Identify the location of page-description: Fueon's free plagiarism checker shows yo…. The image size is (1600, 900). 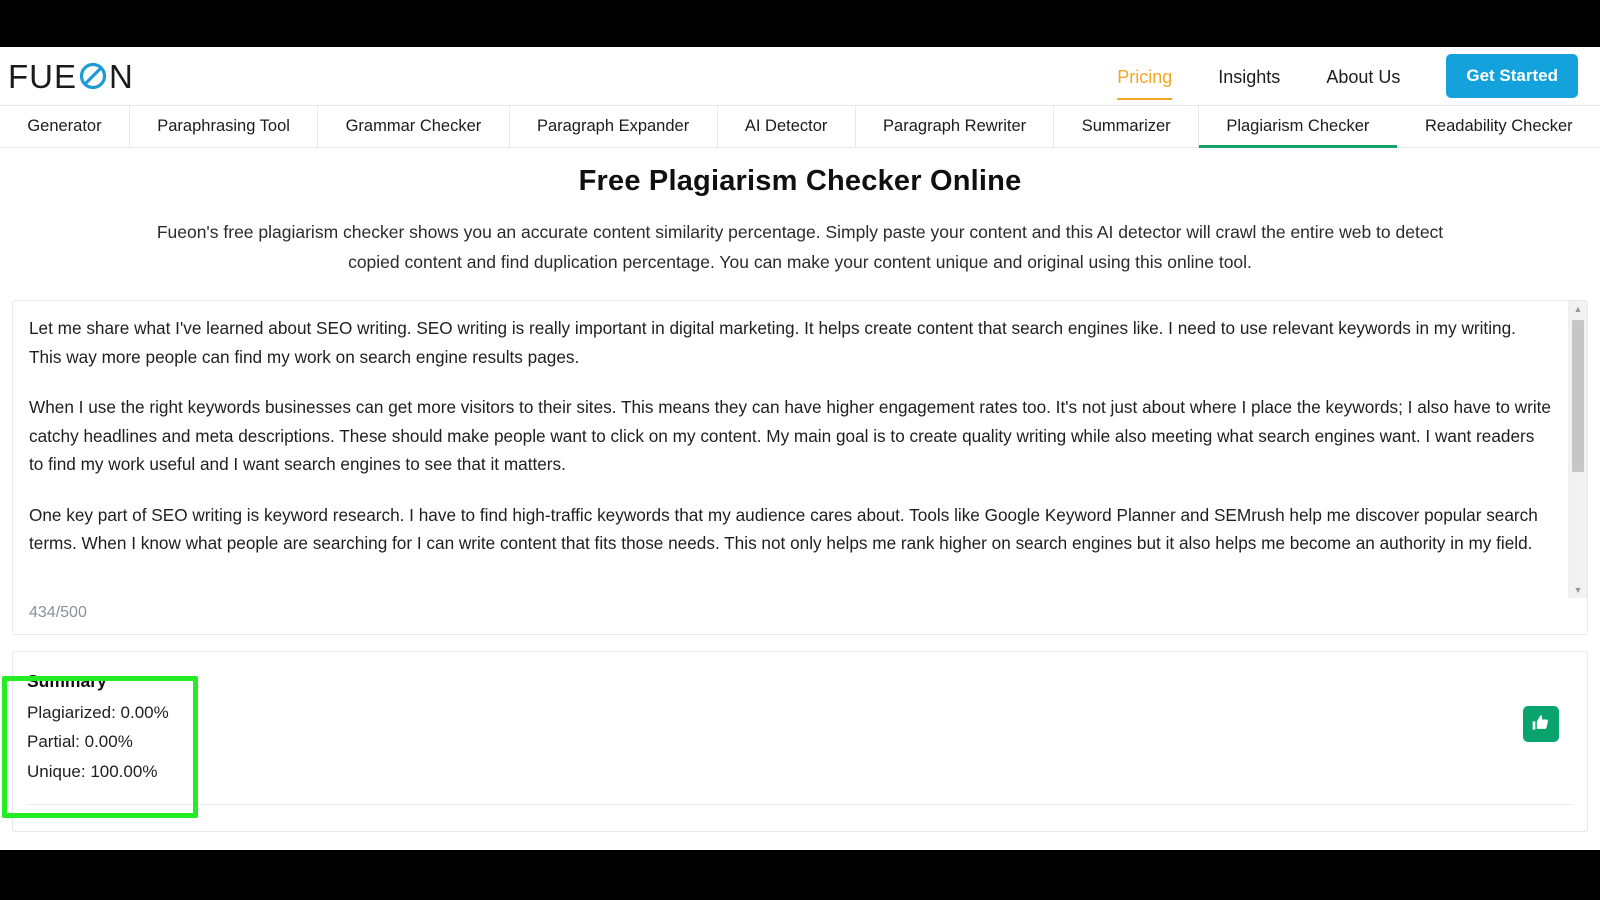
(800, 247).